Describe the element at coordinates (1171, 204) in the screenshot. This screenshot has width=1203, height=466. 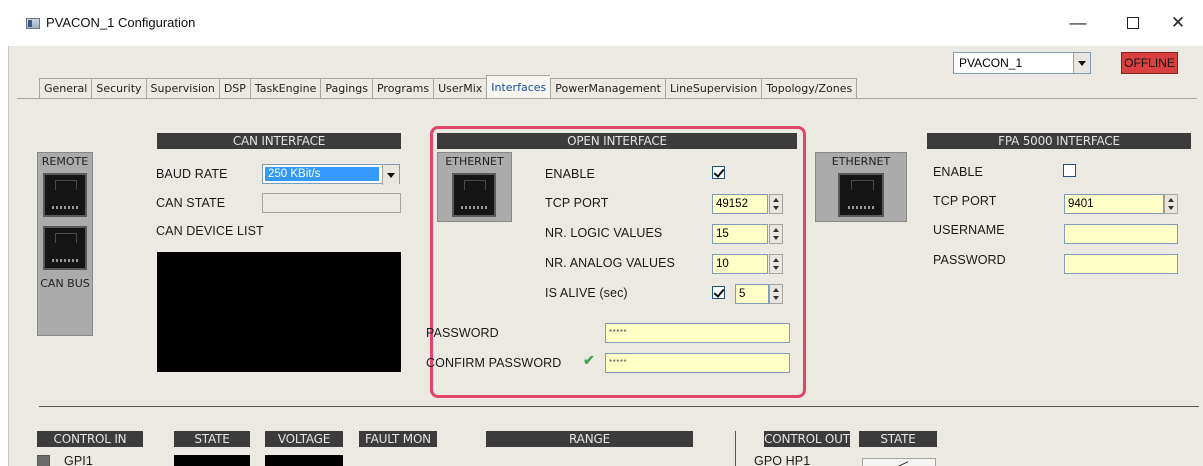
I see `fpa-tcp-port-spinner` at that location.